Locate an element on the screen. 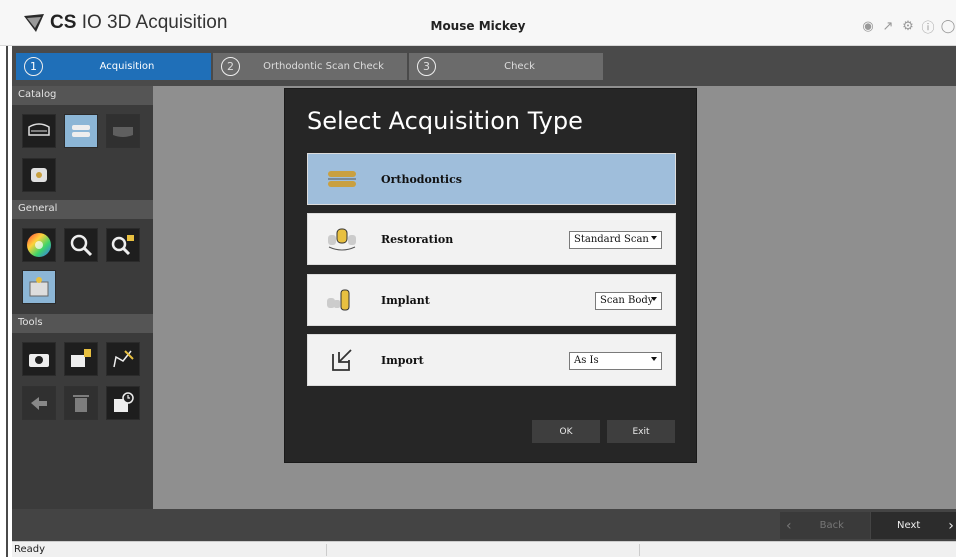  next-button: Next › is located at coordinates (913, 525).